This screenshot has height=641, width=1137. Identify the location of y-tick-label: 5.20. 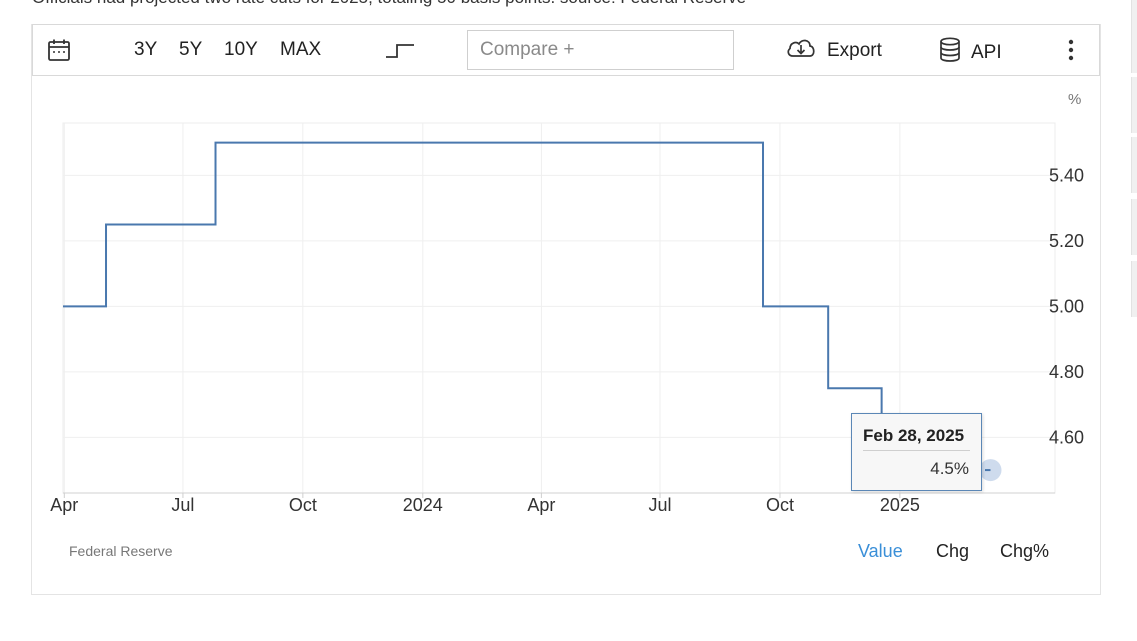
(1066, 241).